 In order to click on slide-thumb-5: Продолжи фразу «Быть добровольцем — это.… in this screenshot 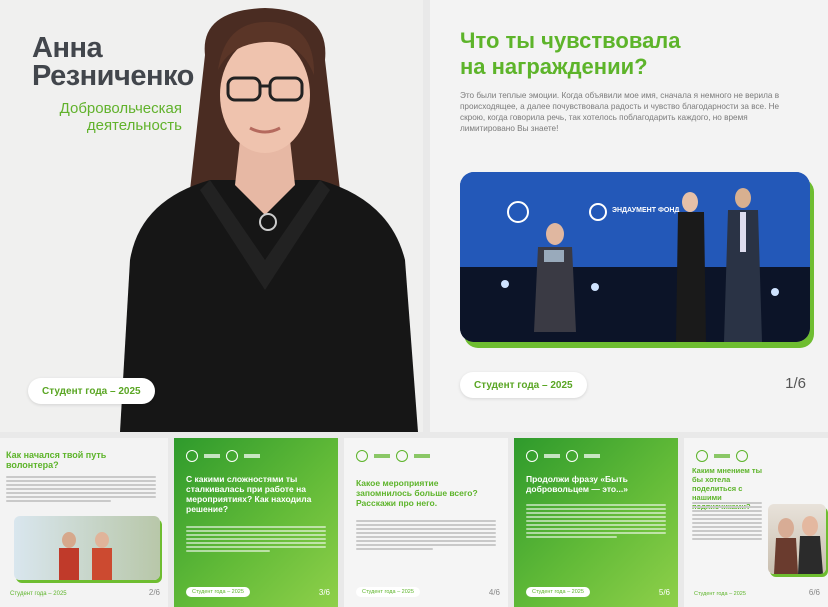, I will do `click(596, 522)`.